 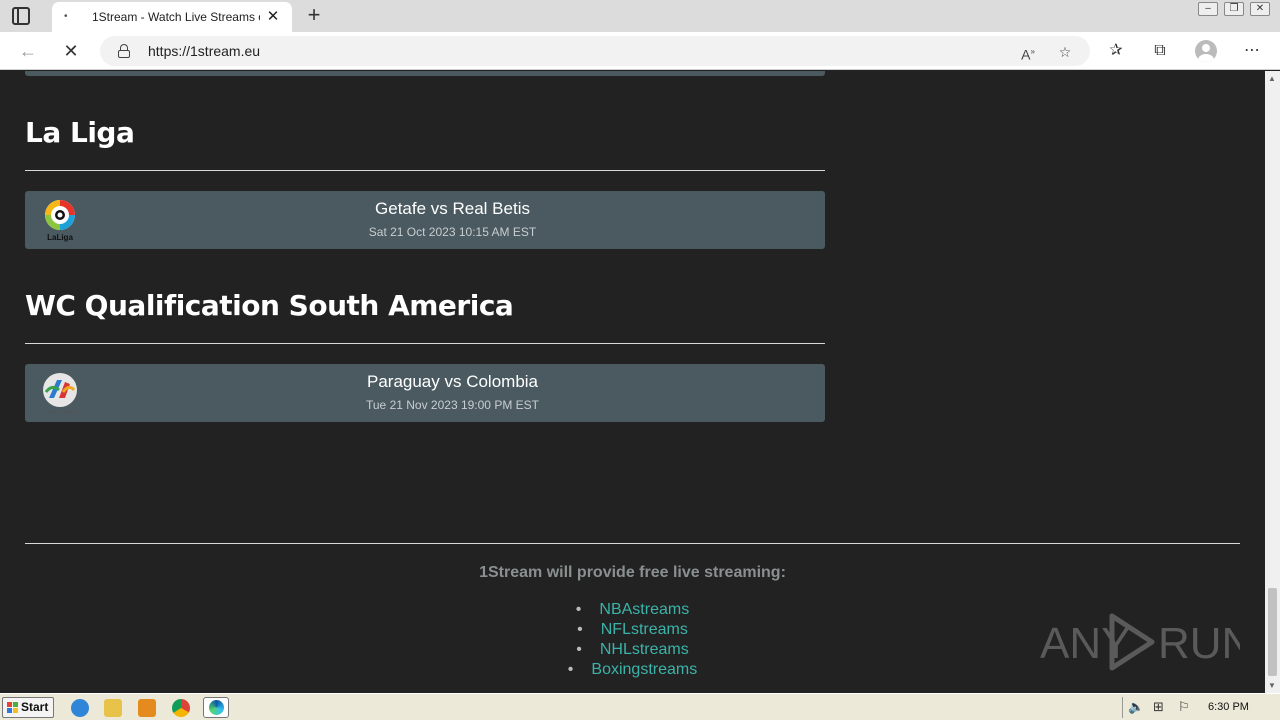 I want to click on file-explorer-icon, so click(x=113, y=708).